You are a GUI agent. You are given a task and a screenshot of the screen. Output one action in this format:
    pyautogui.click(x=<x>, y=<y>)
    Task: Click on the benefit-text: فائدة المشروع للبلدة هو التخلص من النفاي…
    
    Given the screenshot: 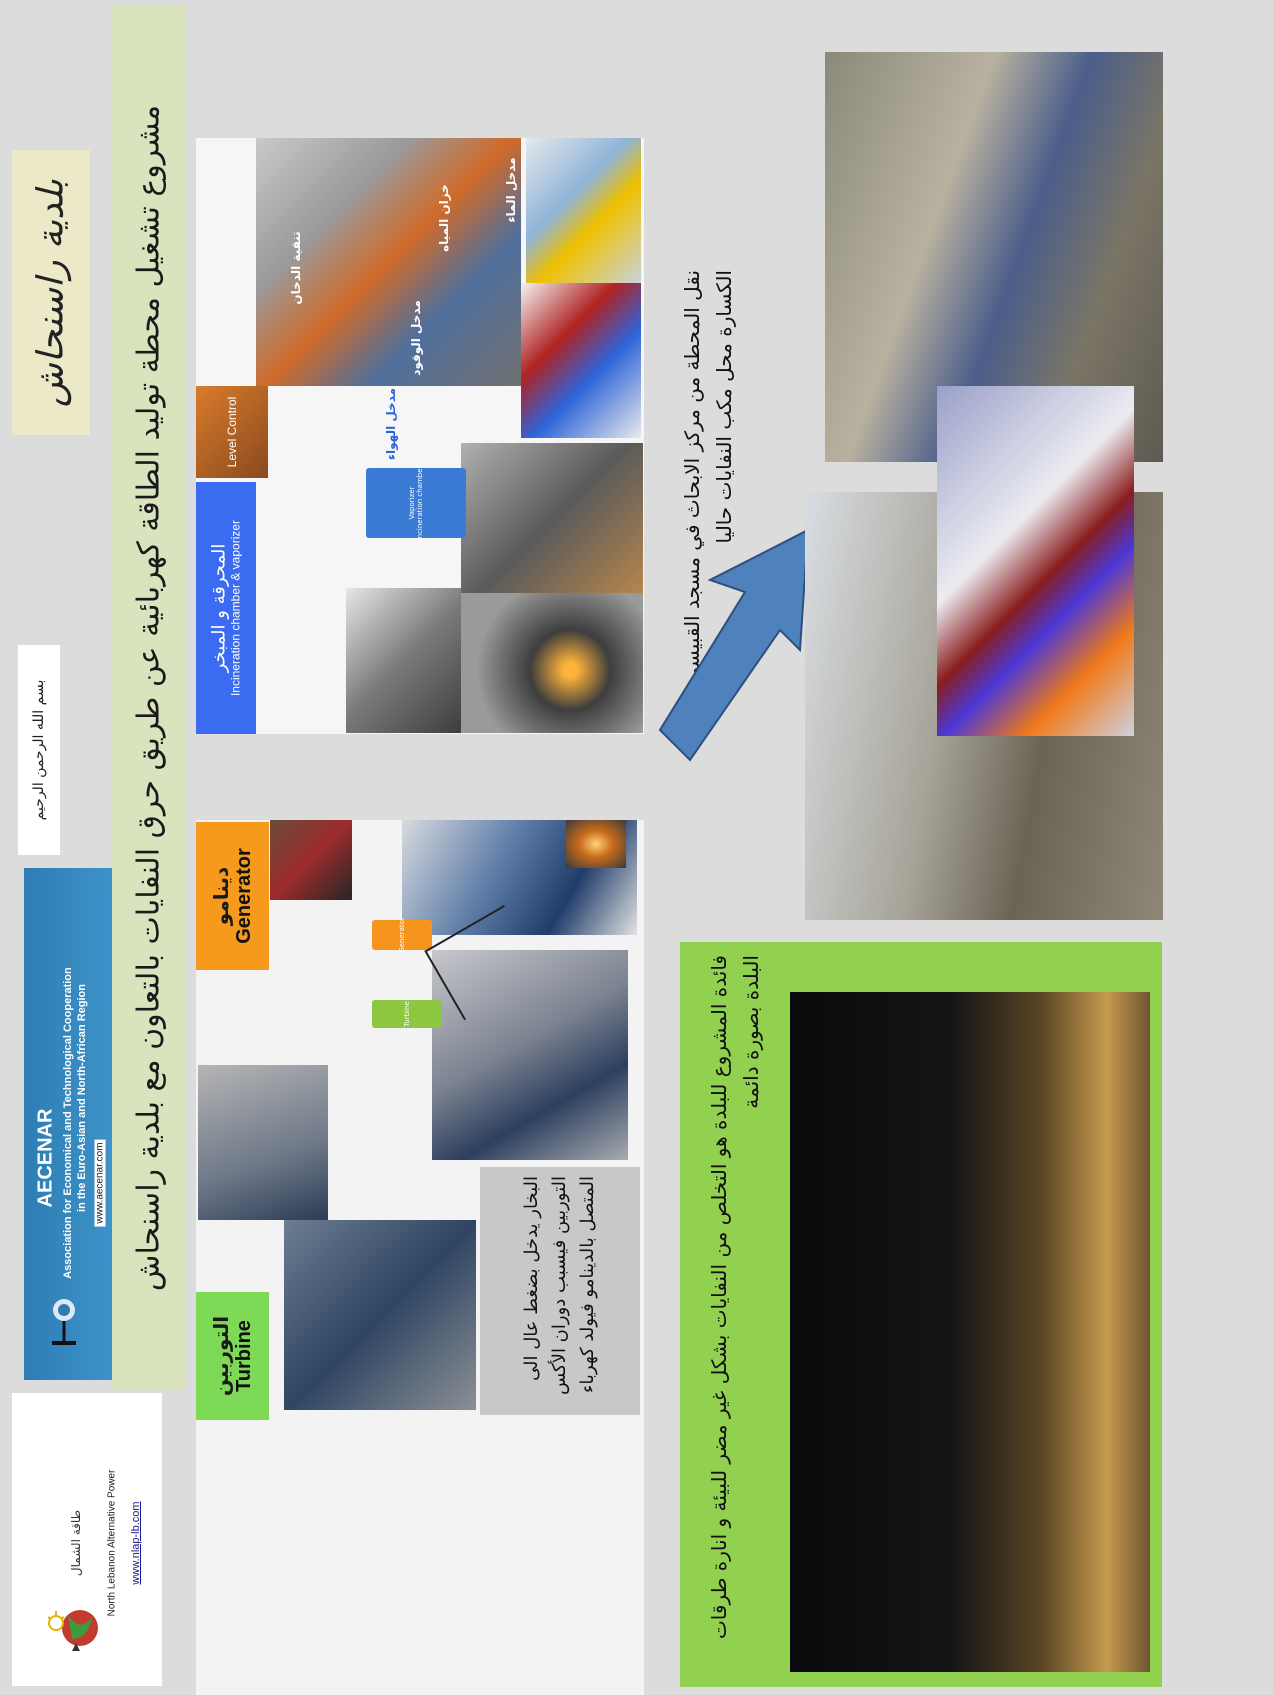 What is the action you would take?
    pyautogui.click(x=735, y=1296)
    